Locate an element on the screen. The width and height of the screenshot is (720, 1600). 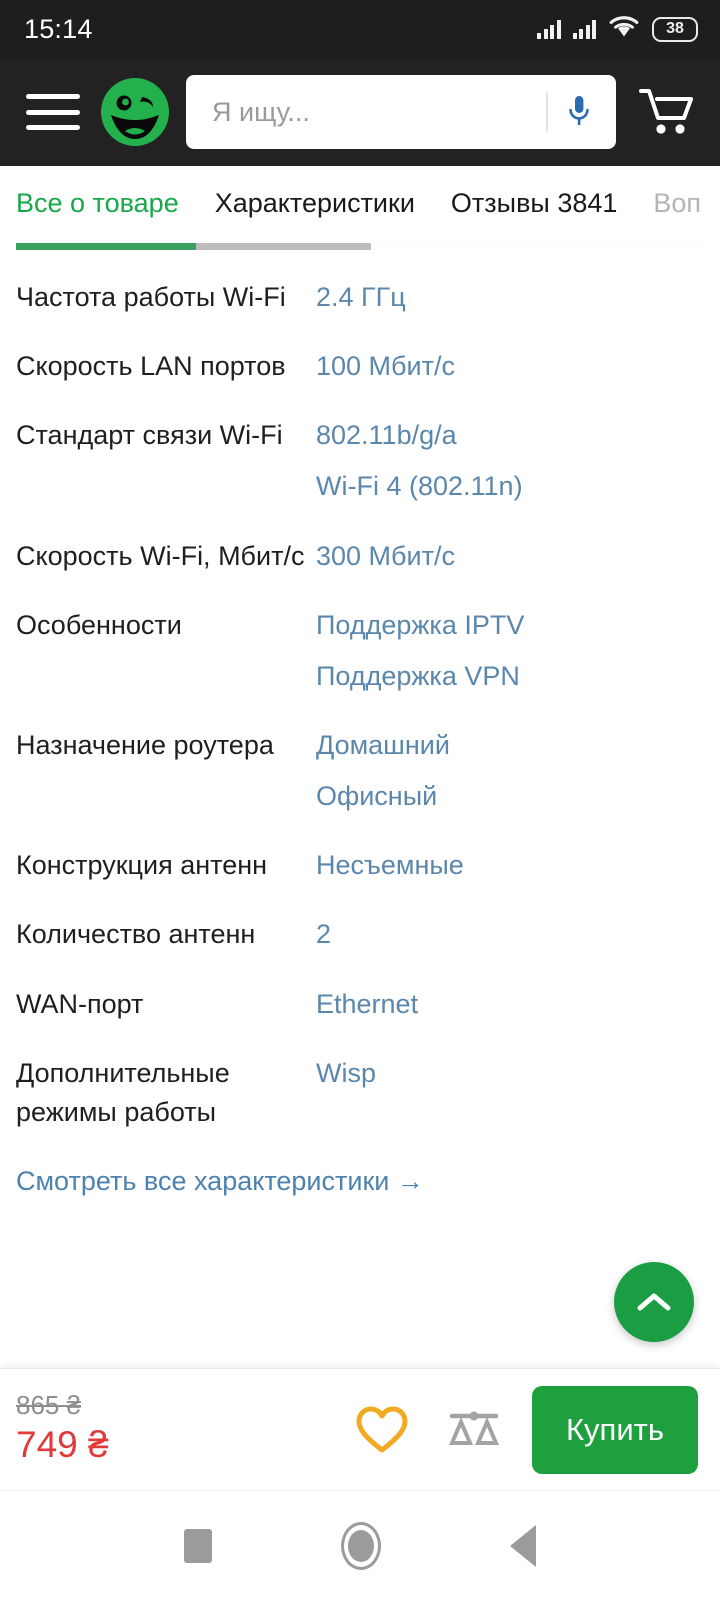
signal-bars-icon is located at coordinates (549, 29).